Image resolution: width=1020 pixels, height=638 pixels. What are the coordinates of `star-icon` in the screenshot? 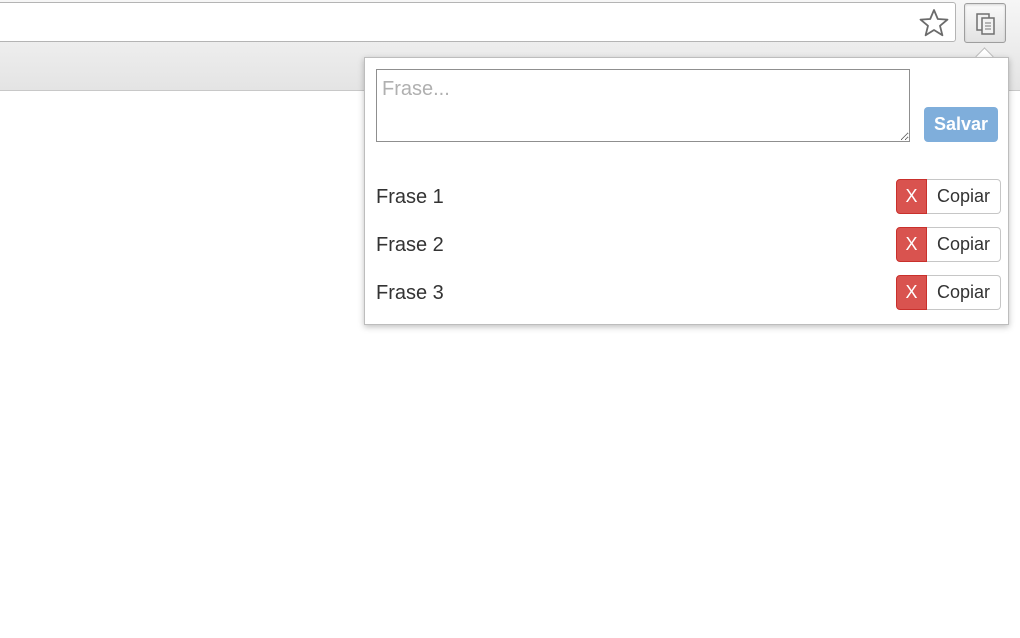 It's located at (934, 23).